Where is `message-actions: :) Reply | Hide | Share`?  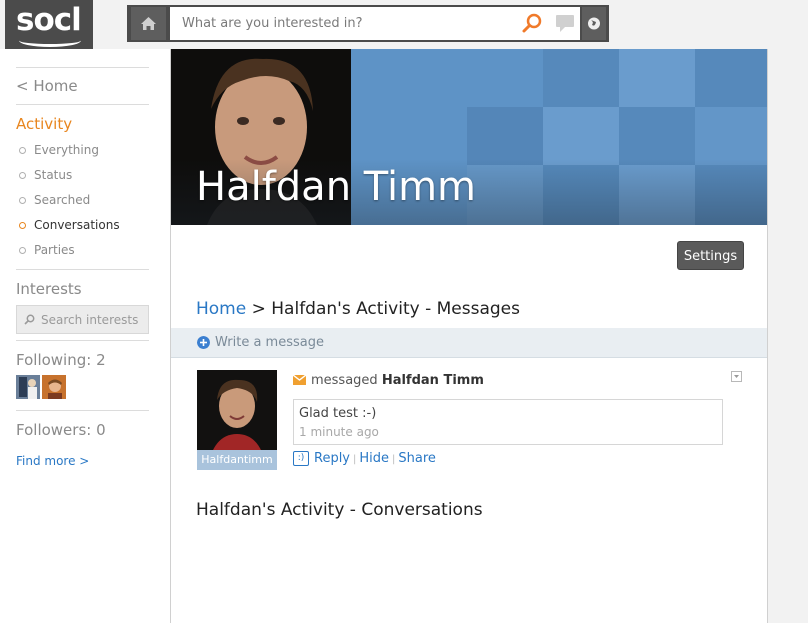
message-actions: :) Reply | Hide | Share is located at coordinates (364, 458).